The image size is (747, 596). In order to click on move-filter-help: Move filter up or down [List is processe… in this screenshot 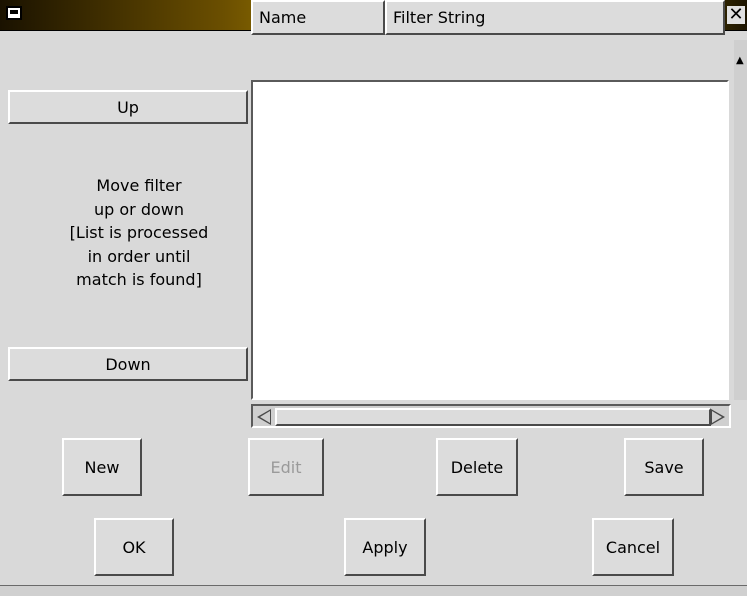, I will do `click(139, 233)`.